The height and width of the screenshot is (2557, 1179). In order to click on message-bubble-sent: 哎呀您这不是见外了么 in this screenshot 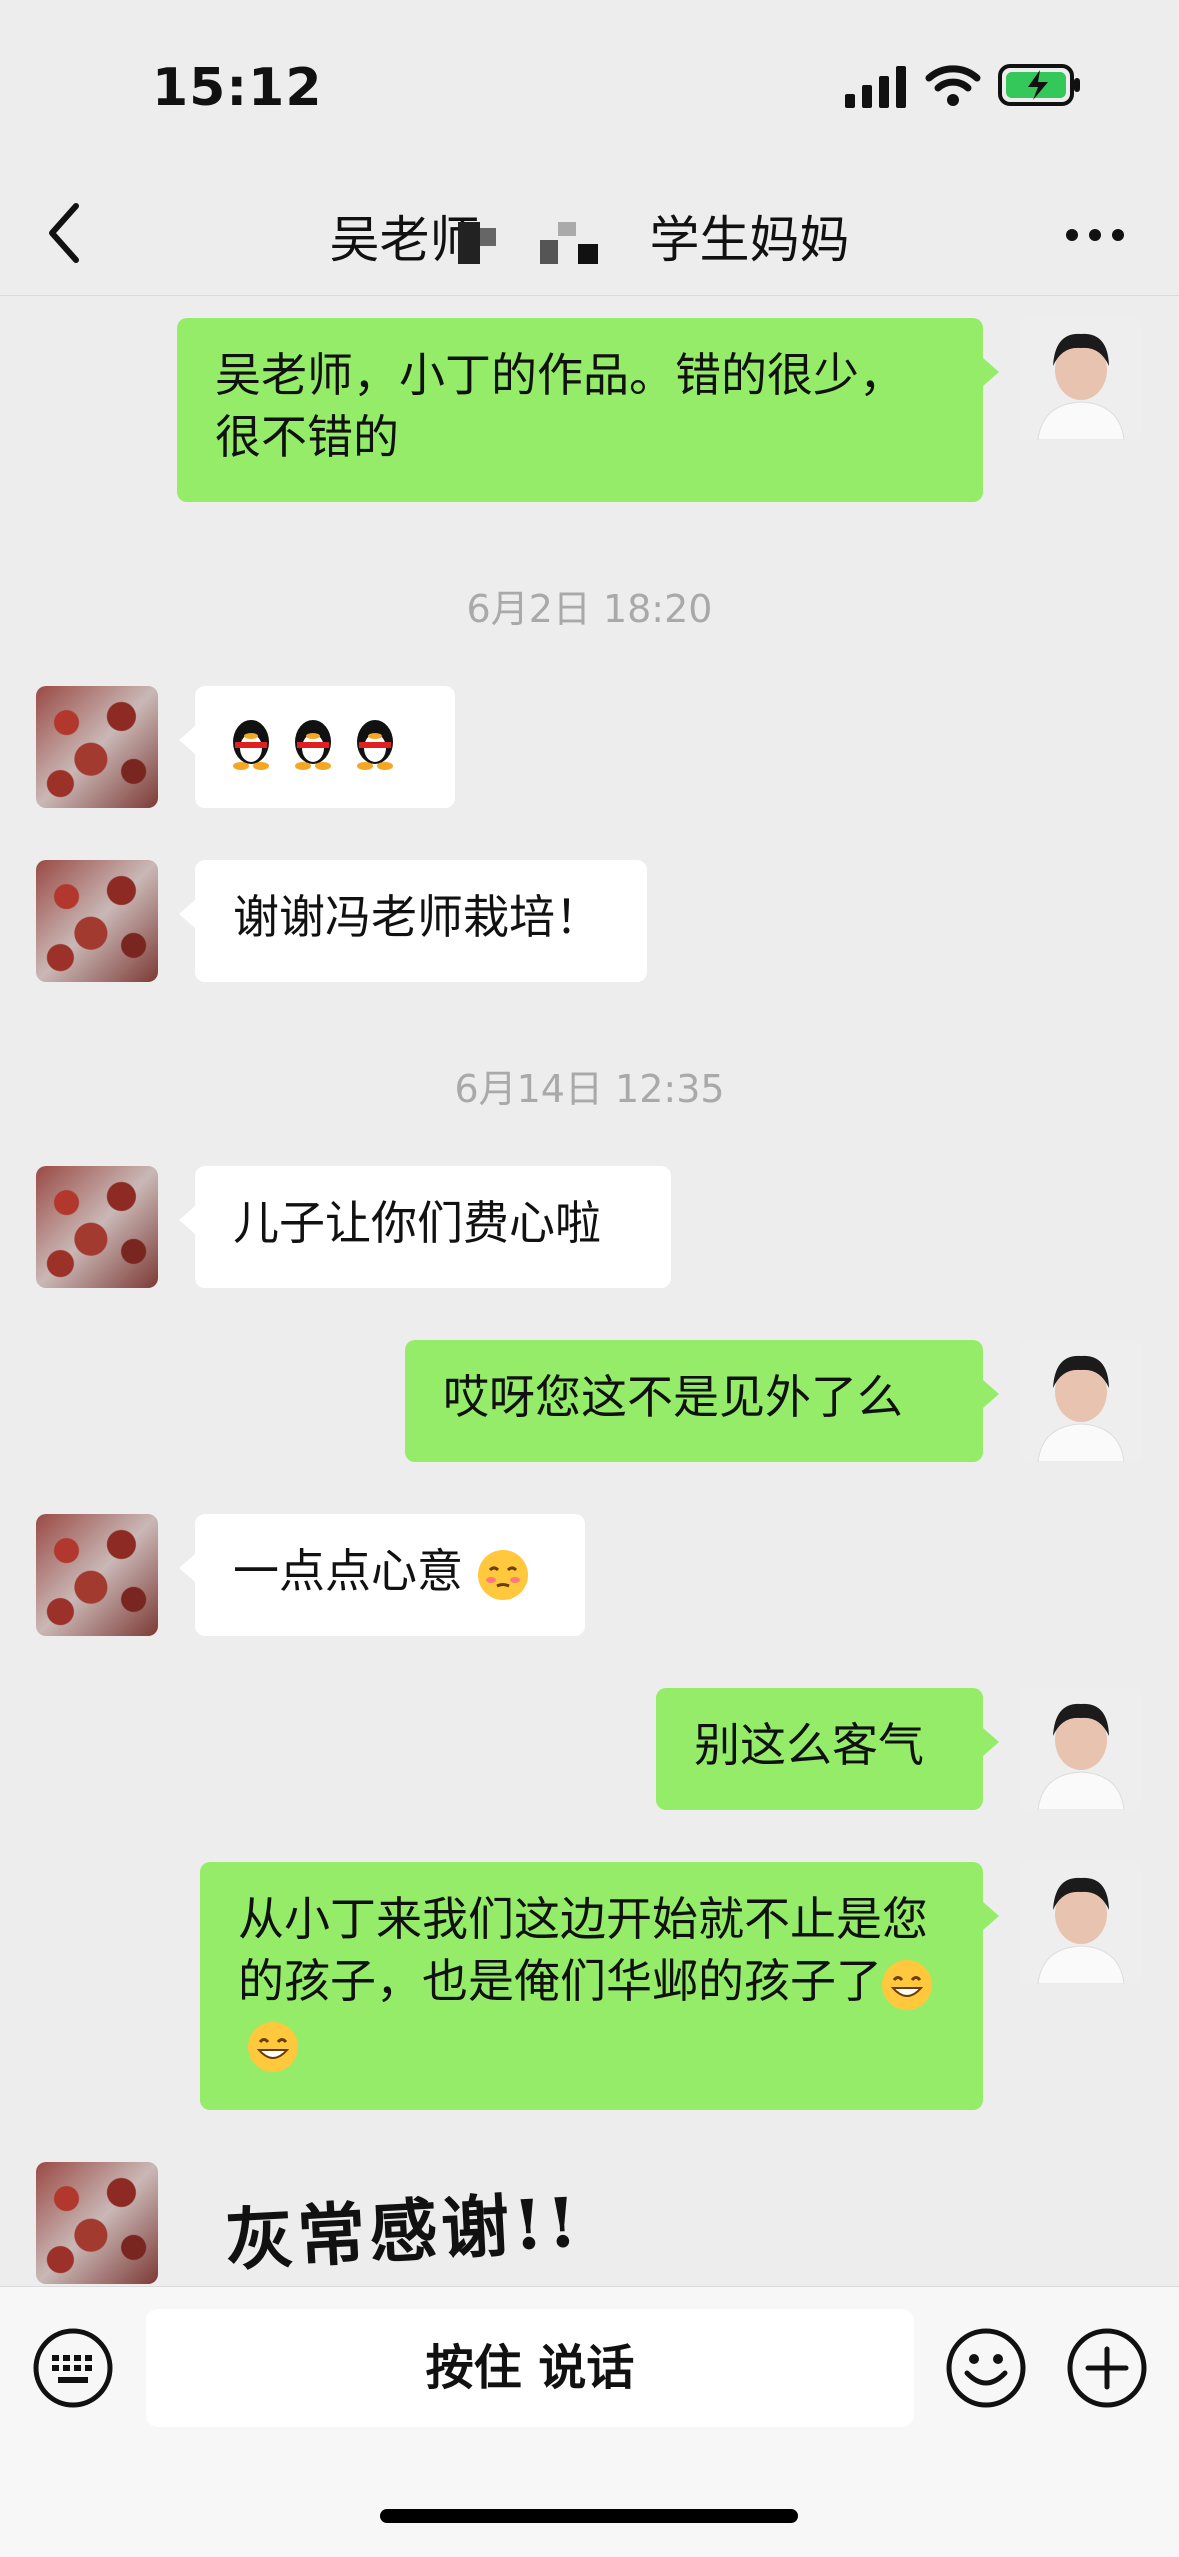, I will do `click(702, 1401)`.